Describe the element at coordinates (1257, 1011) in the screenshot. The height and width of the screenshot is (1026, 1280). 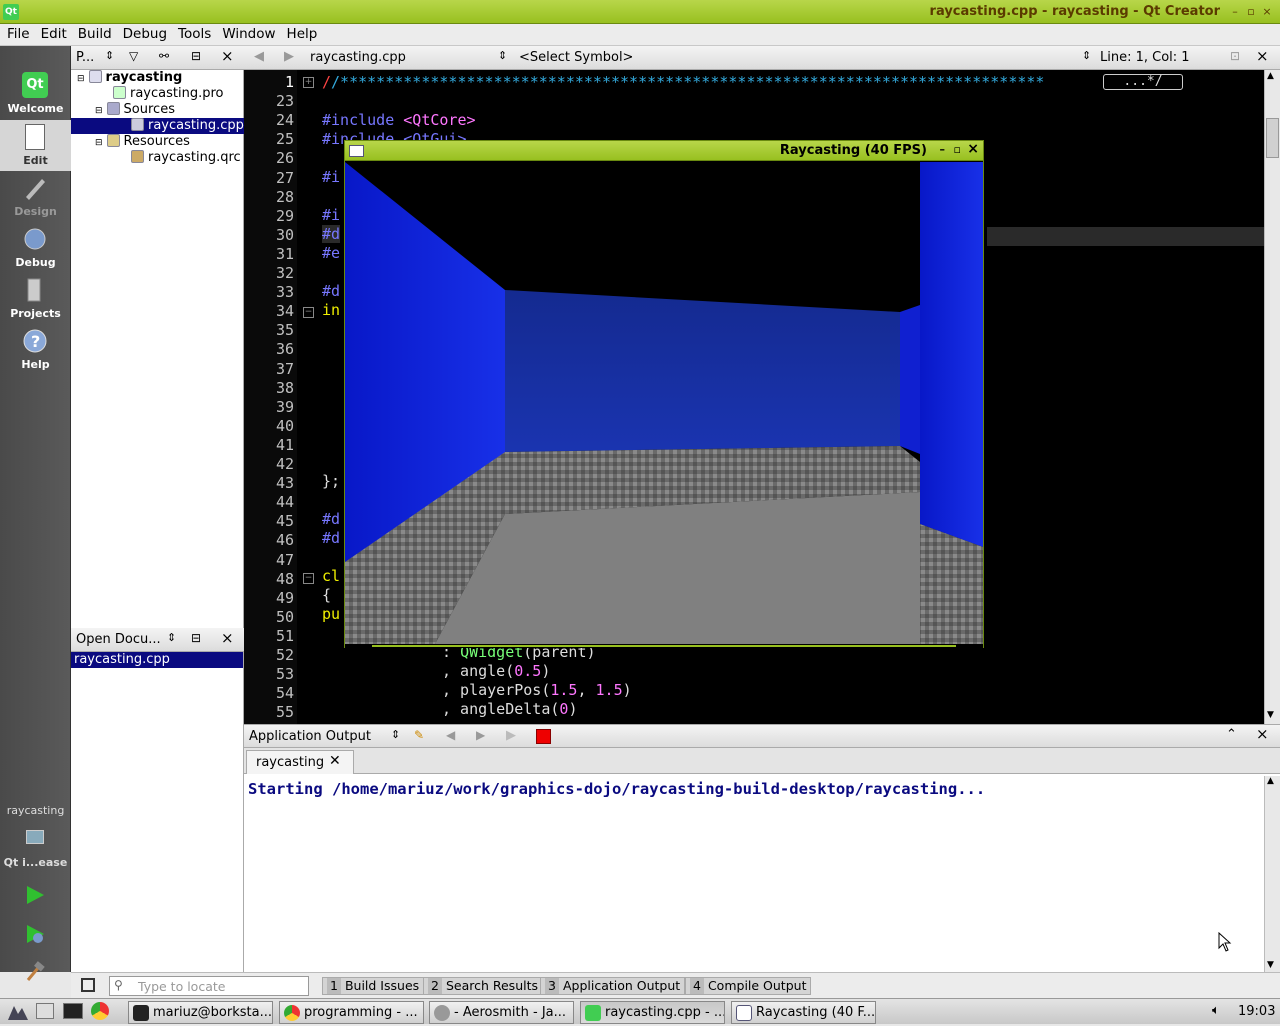
I see `clock: 19:03` at that location.